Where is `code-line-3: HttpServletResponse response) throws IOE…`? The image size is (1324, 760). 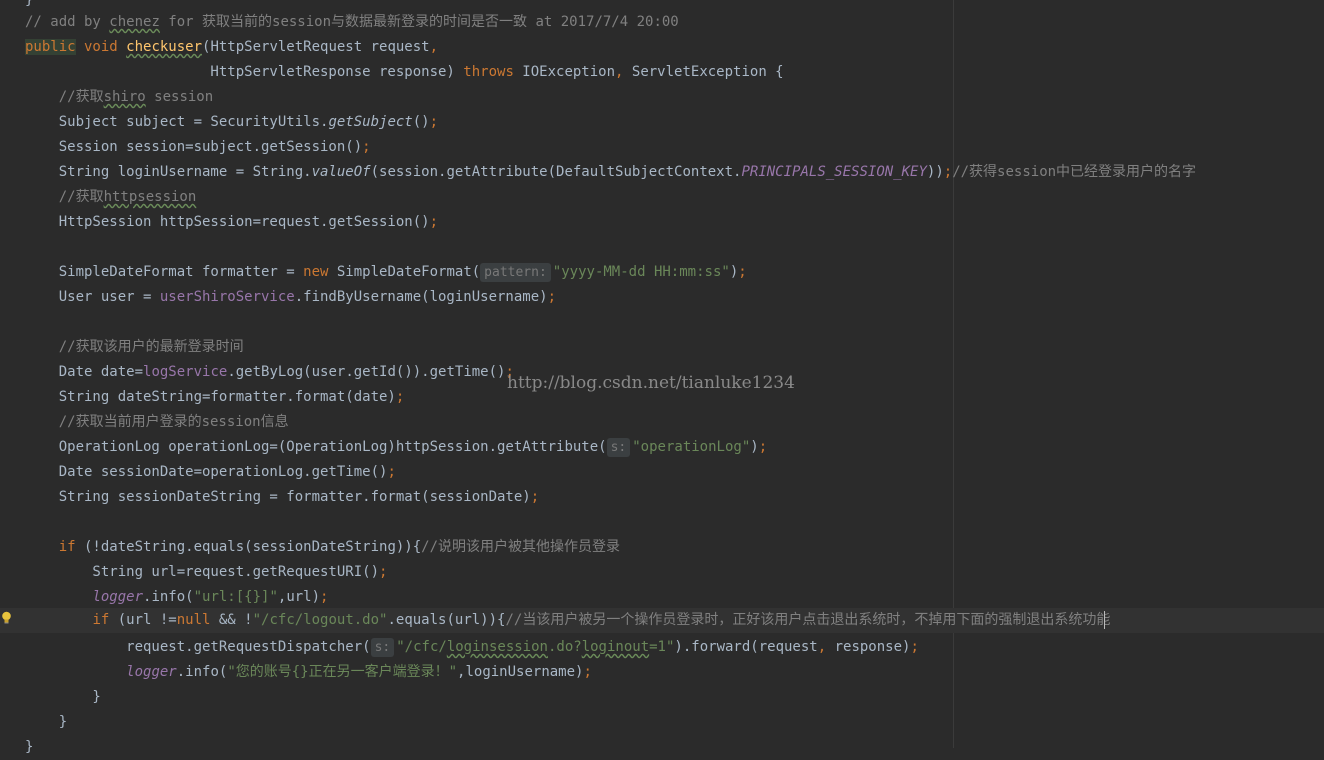 code-line-3: HttpServletResponse response) throws IOE… is located at coordinates (674, 72).